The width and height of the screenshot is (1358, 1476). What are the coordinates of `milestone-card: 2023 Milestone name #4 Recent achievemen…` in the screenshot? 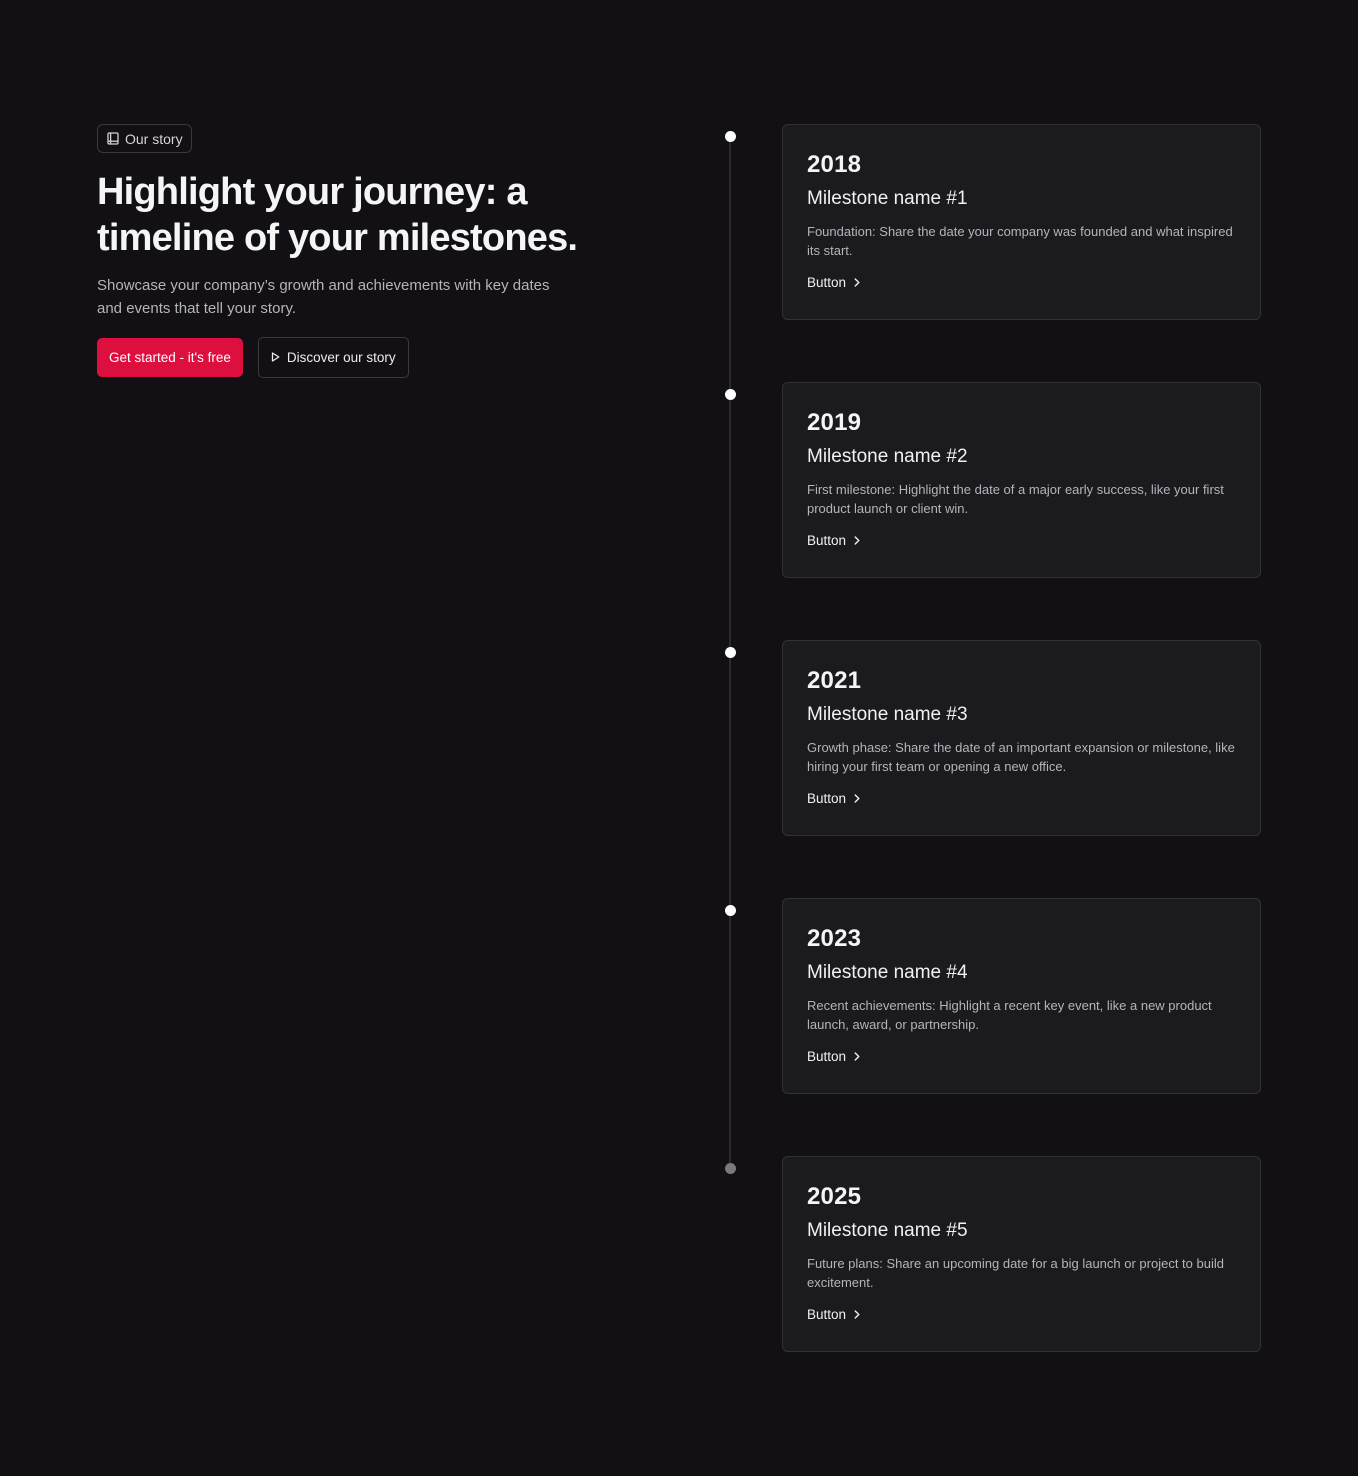 It's located at (1021, 996).